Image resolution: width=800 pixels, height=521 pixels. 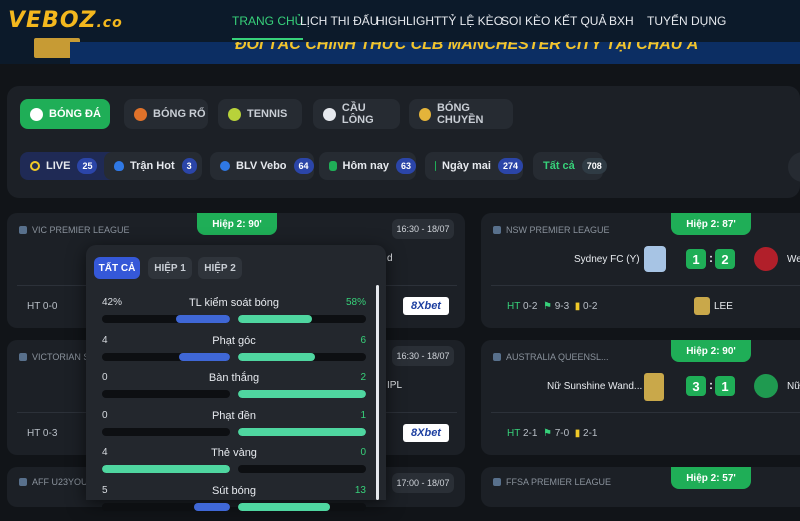 I want to click on sport-label: TENNIS, so click(x=267, y=114).